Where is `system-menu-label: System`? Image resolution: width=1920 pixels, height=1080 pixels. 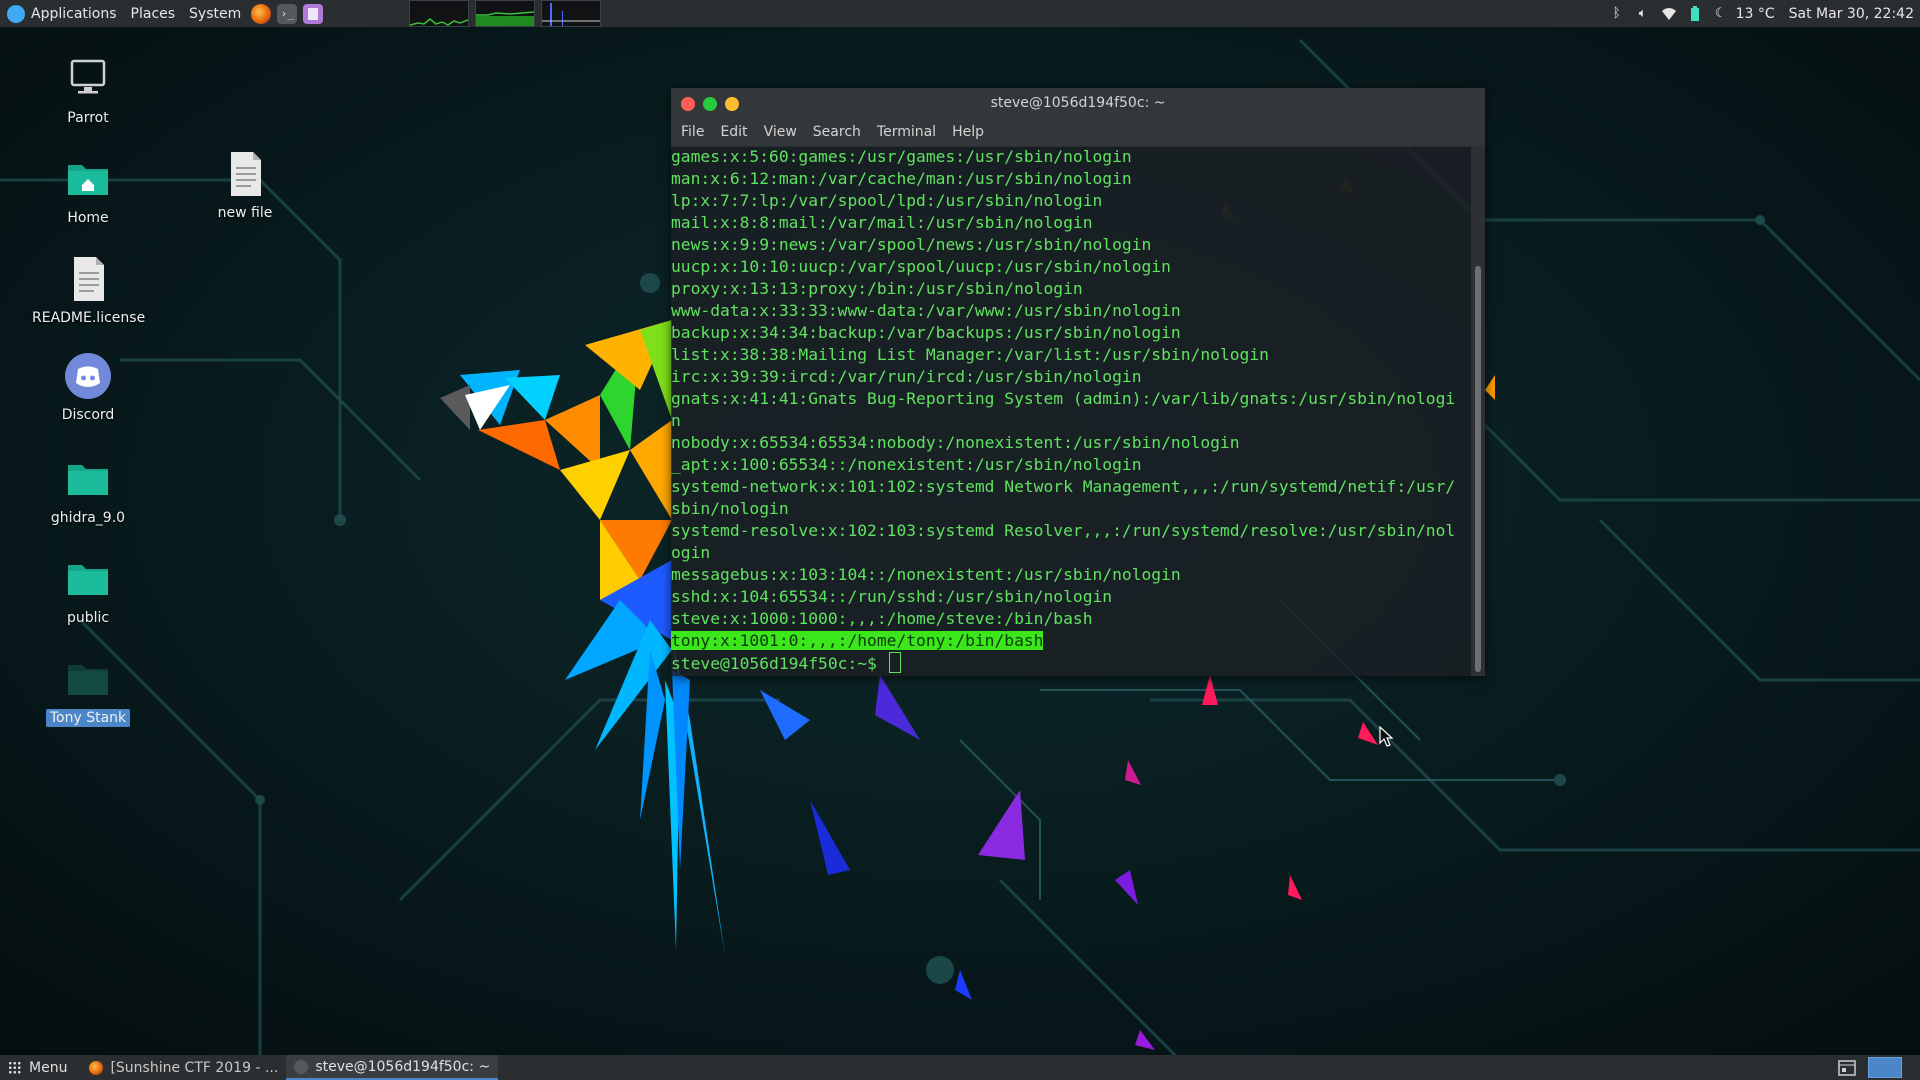 system-menu-label: System is located at coordinates (215, 13).